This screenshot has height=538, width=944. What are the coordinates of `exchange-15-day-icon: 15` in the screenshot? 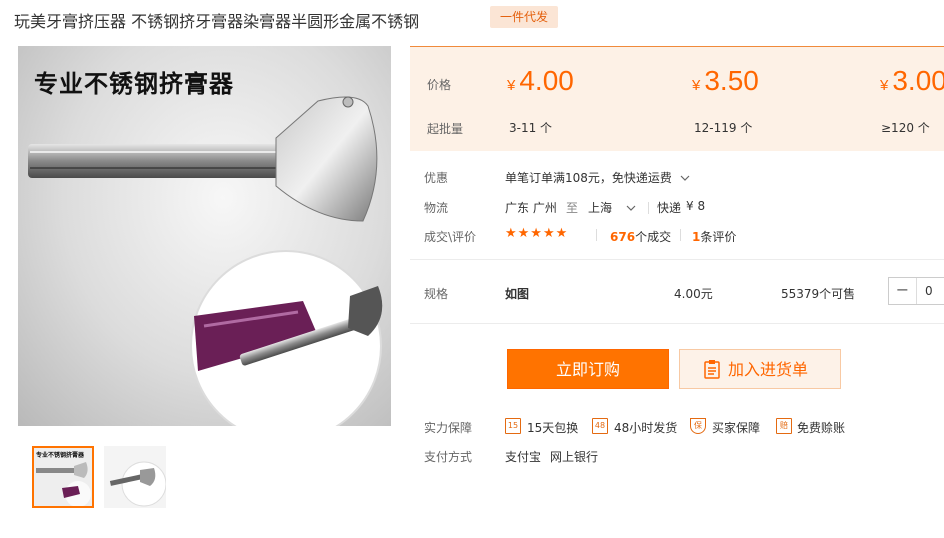 It's located at (513, 426).